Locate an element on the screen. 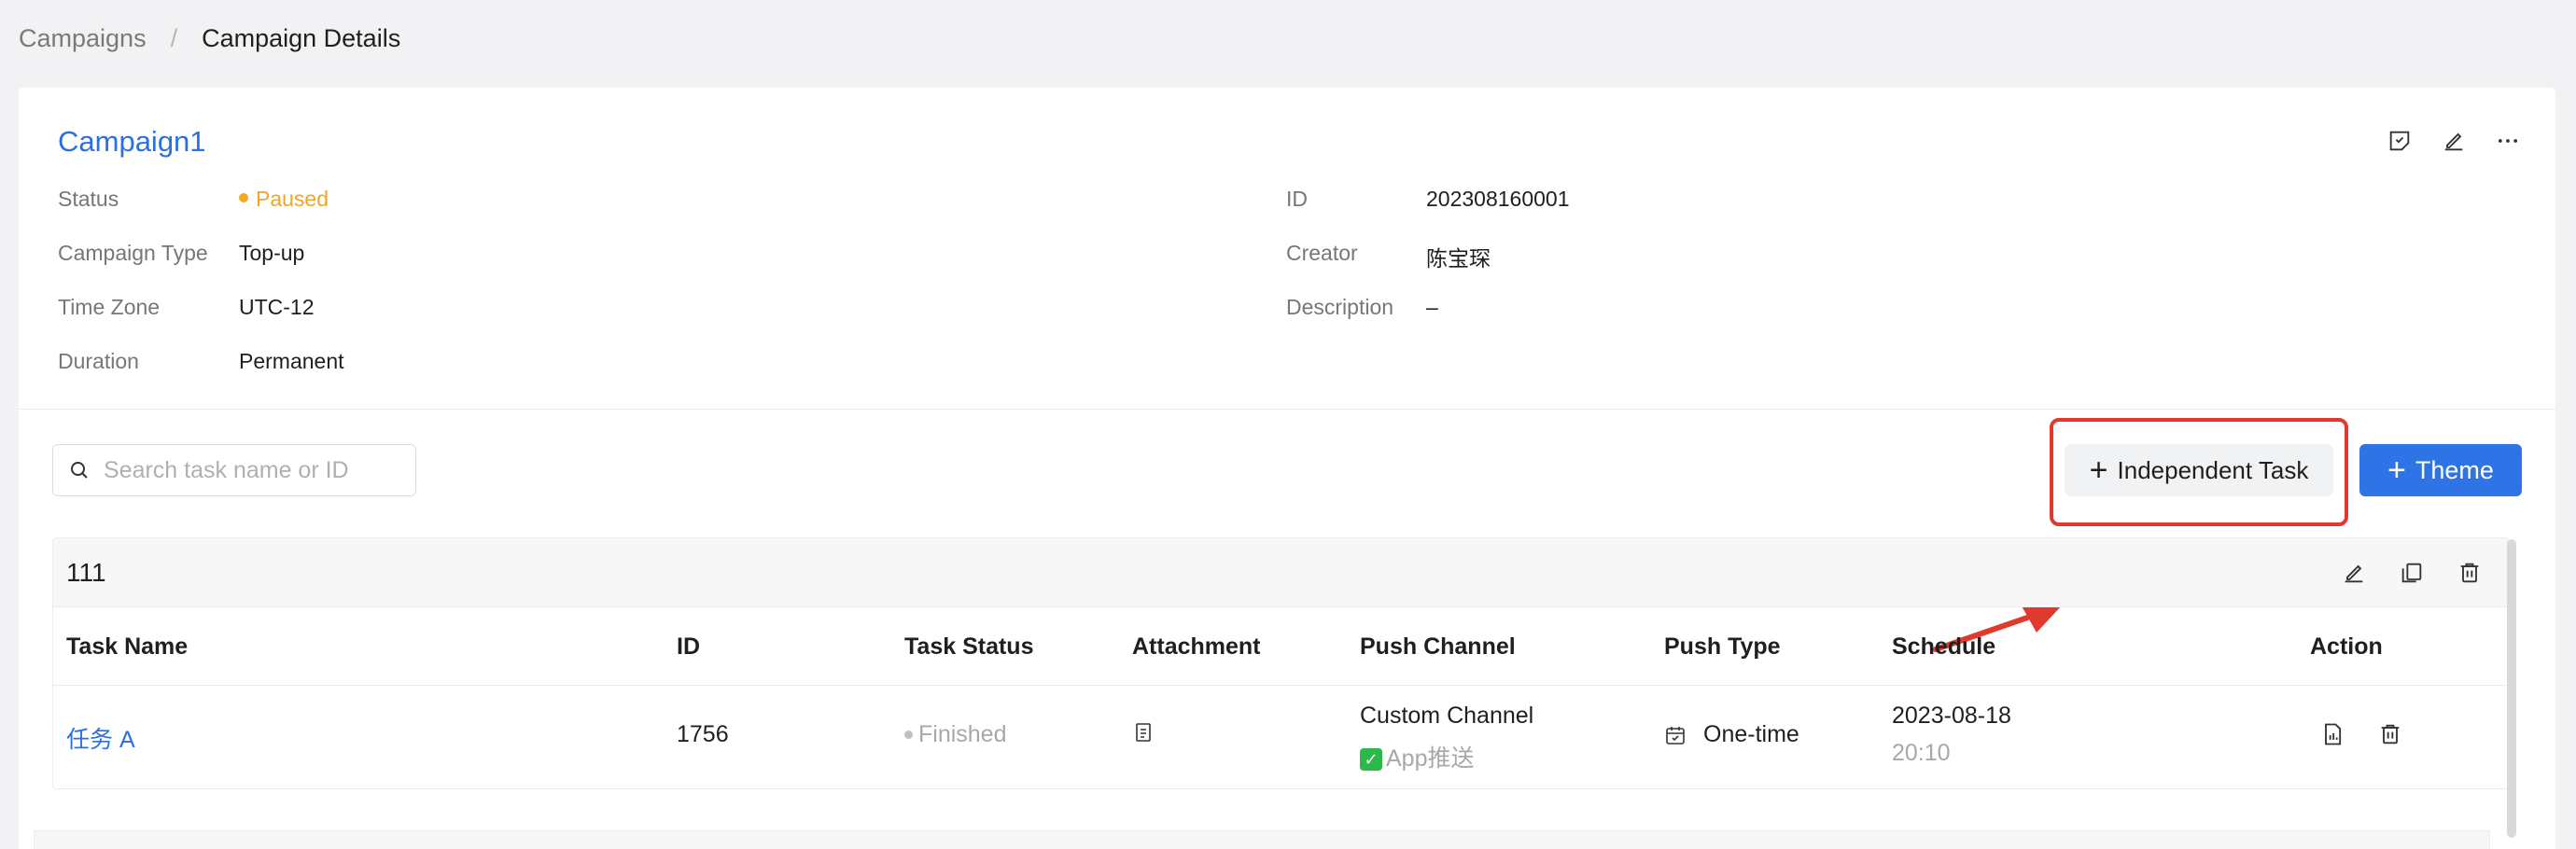 This screenshot has height=849, width=2576. independent-task-label: Independent Task is located at coordinates (2213, 469).